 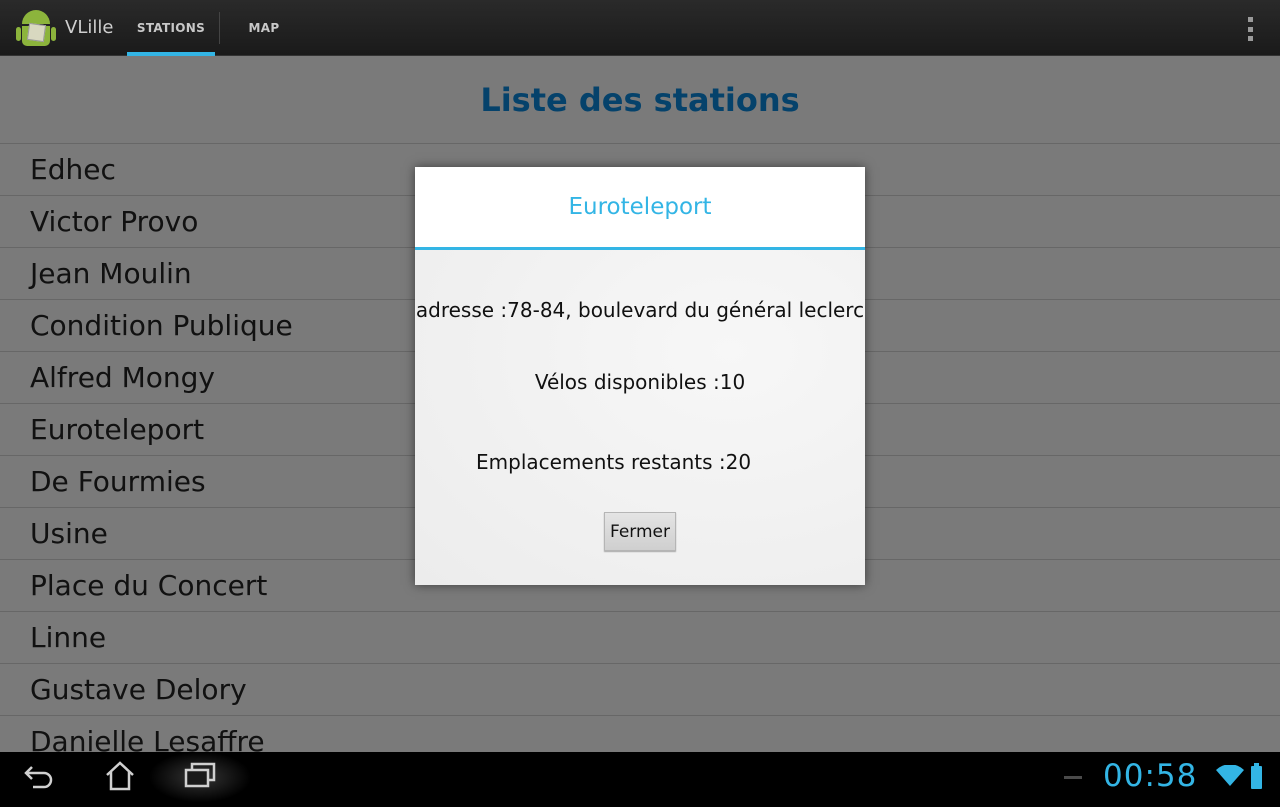 What do you see at coordinates (1073, 777) in the screenshot?
I see `notification-indicator` at bounding box center [1073, 777].